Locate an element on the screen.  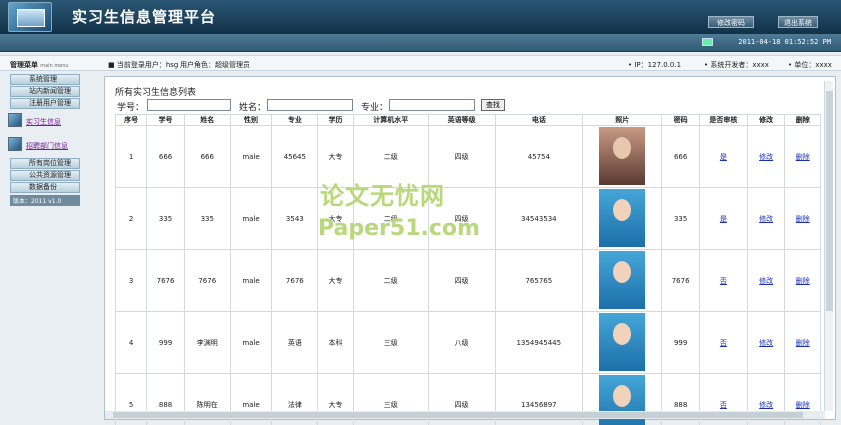
student-id-input is located at coordinates (189, 105).